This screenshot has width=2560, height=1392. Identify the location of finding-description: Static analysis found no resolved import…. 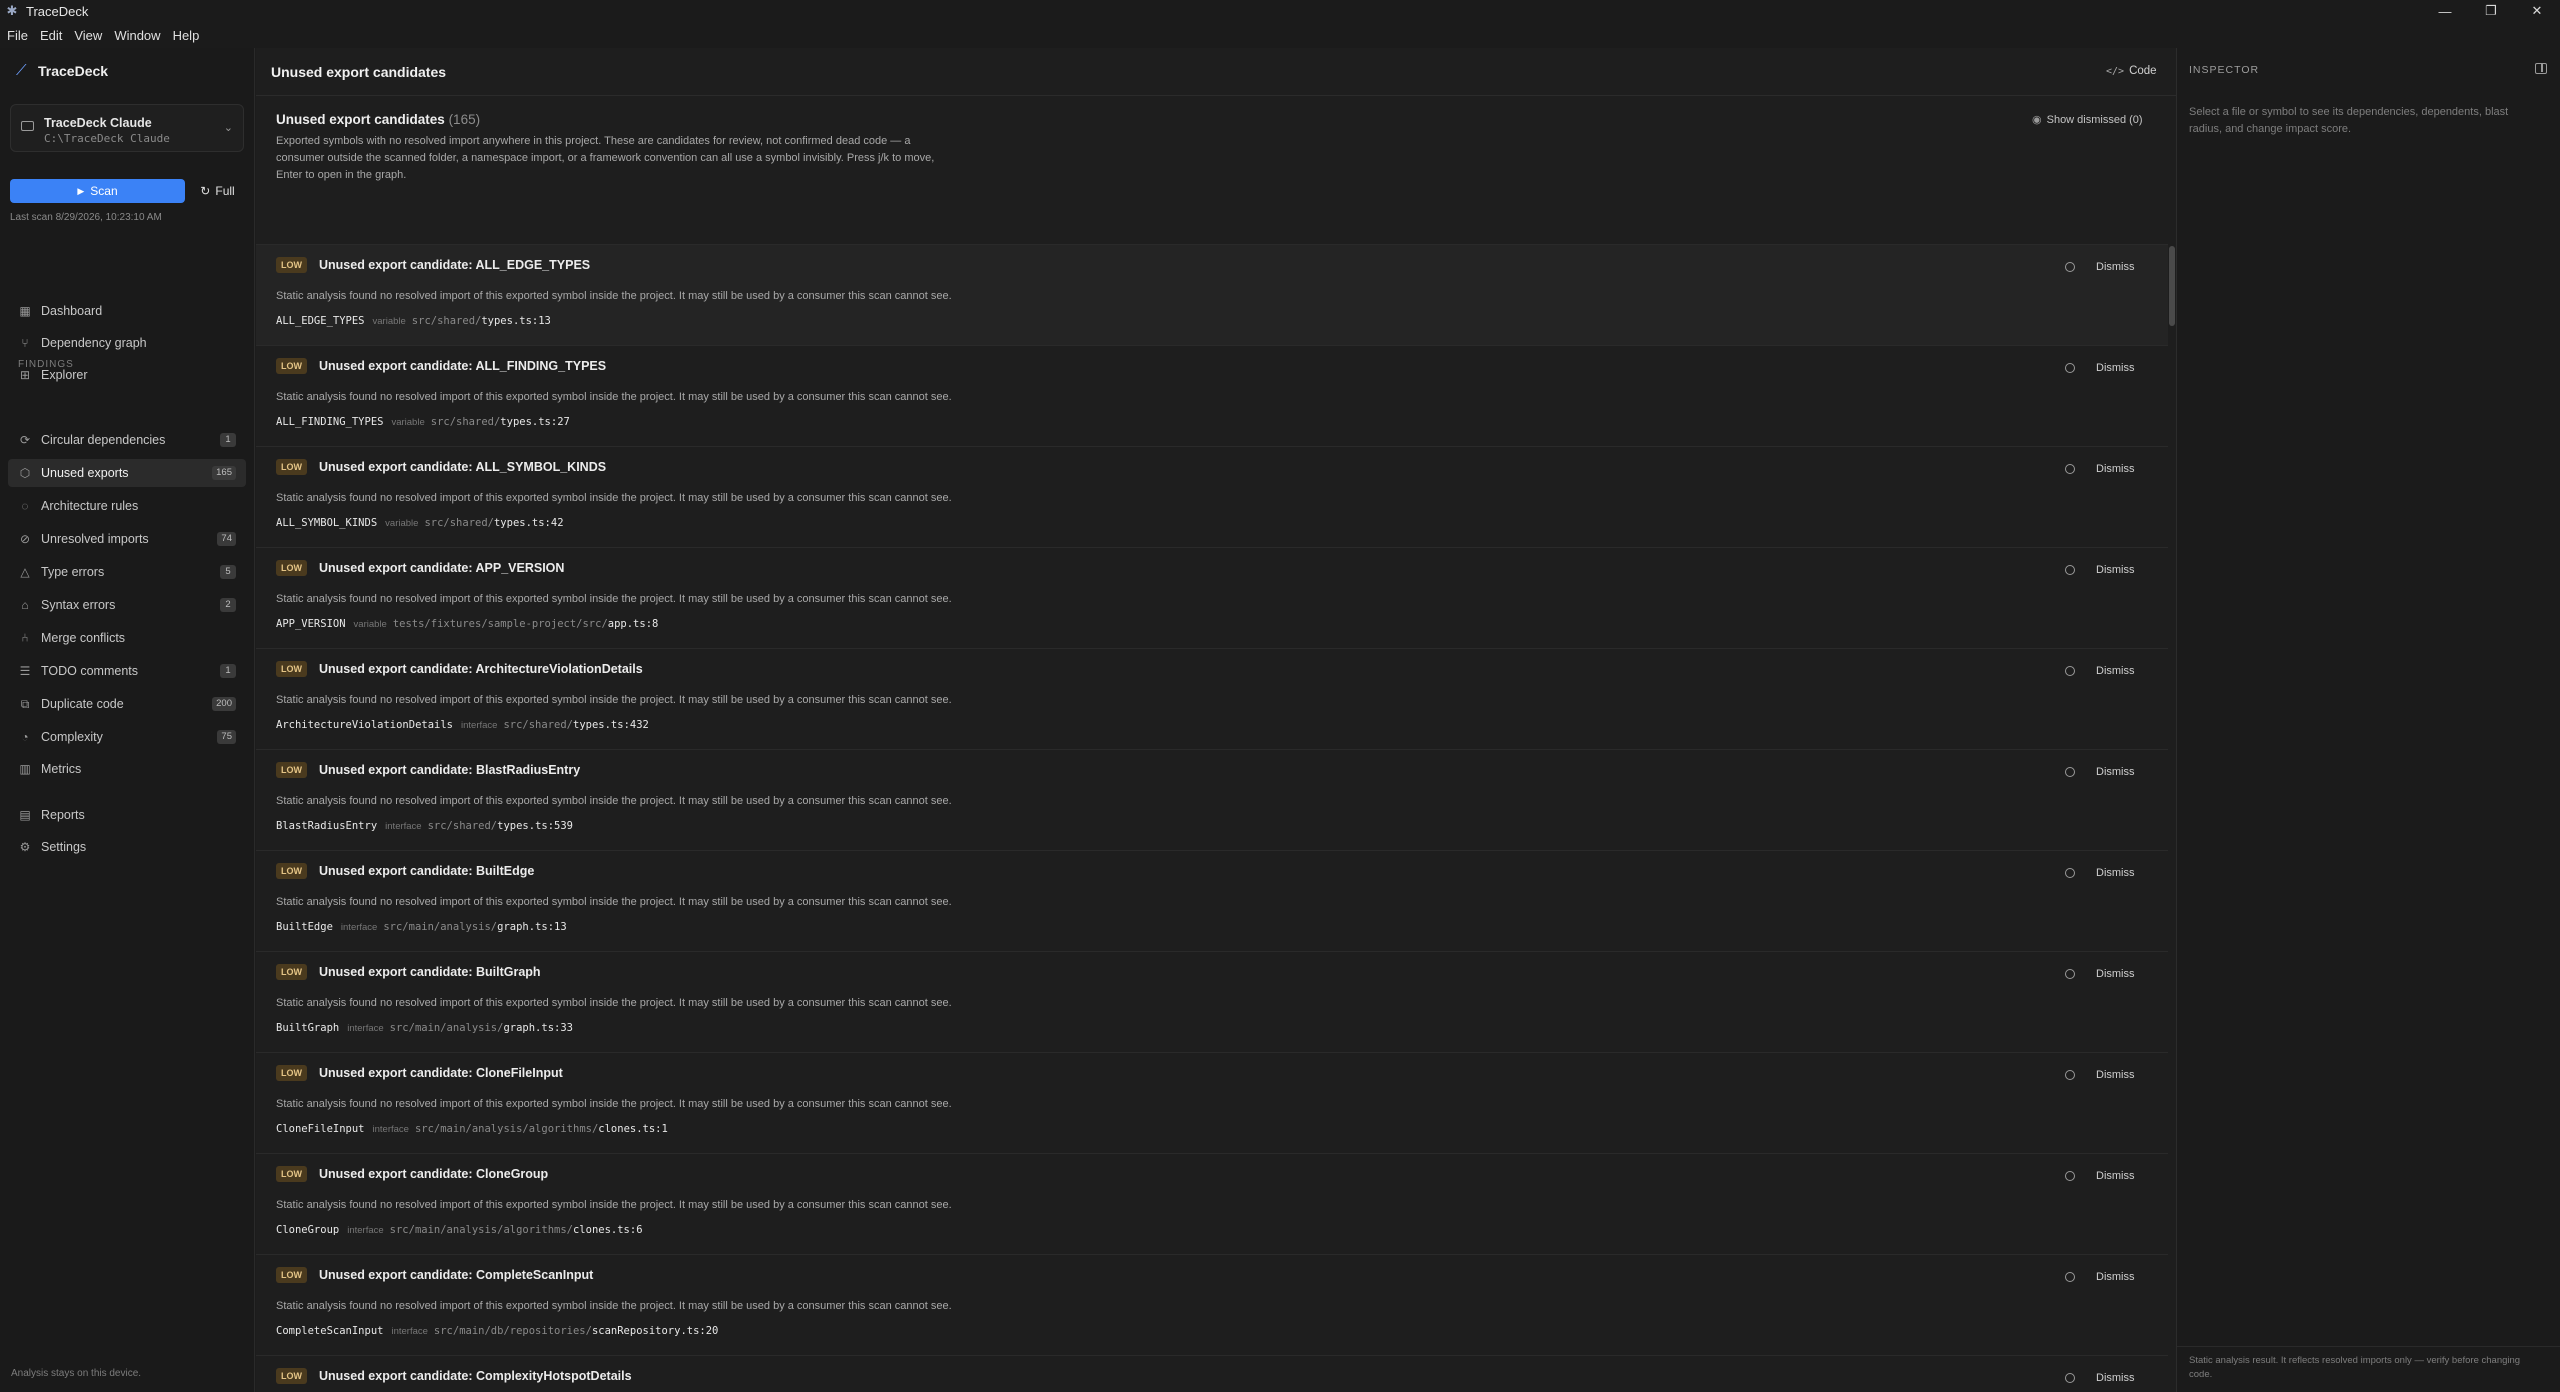
(614, 397).